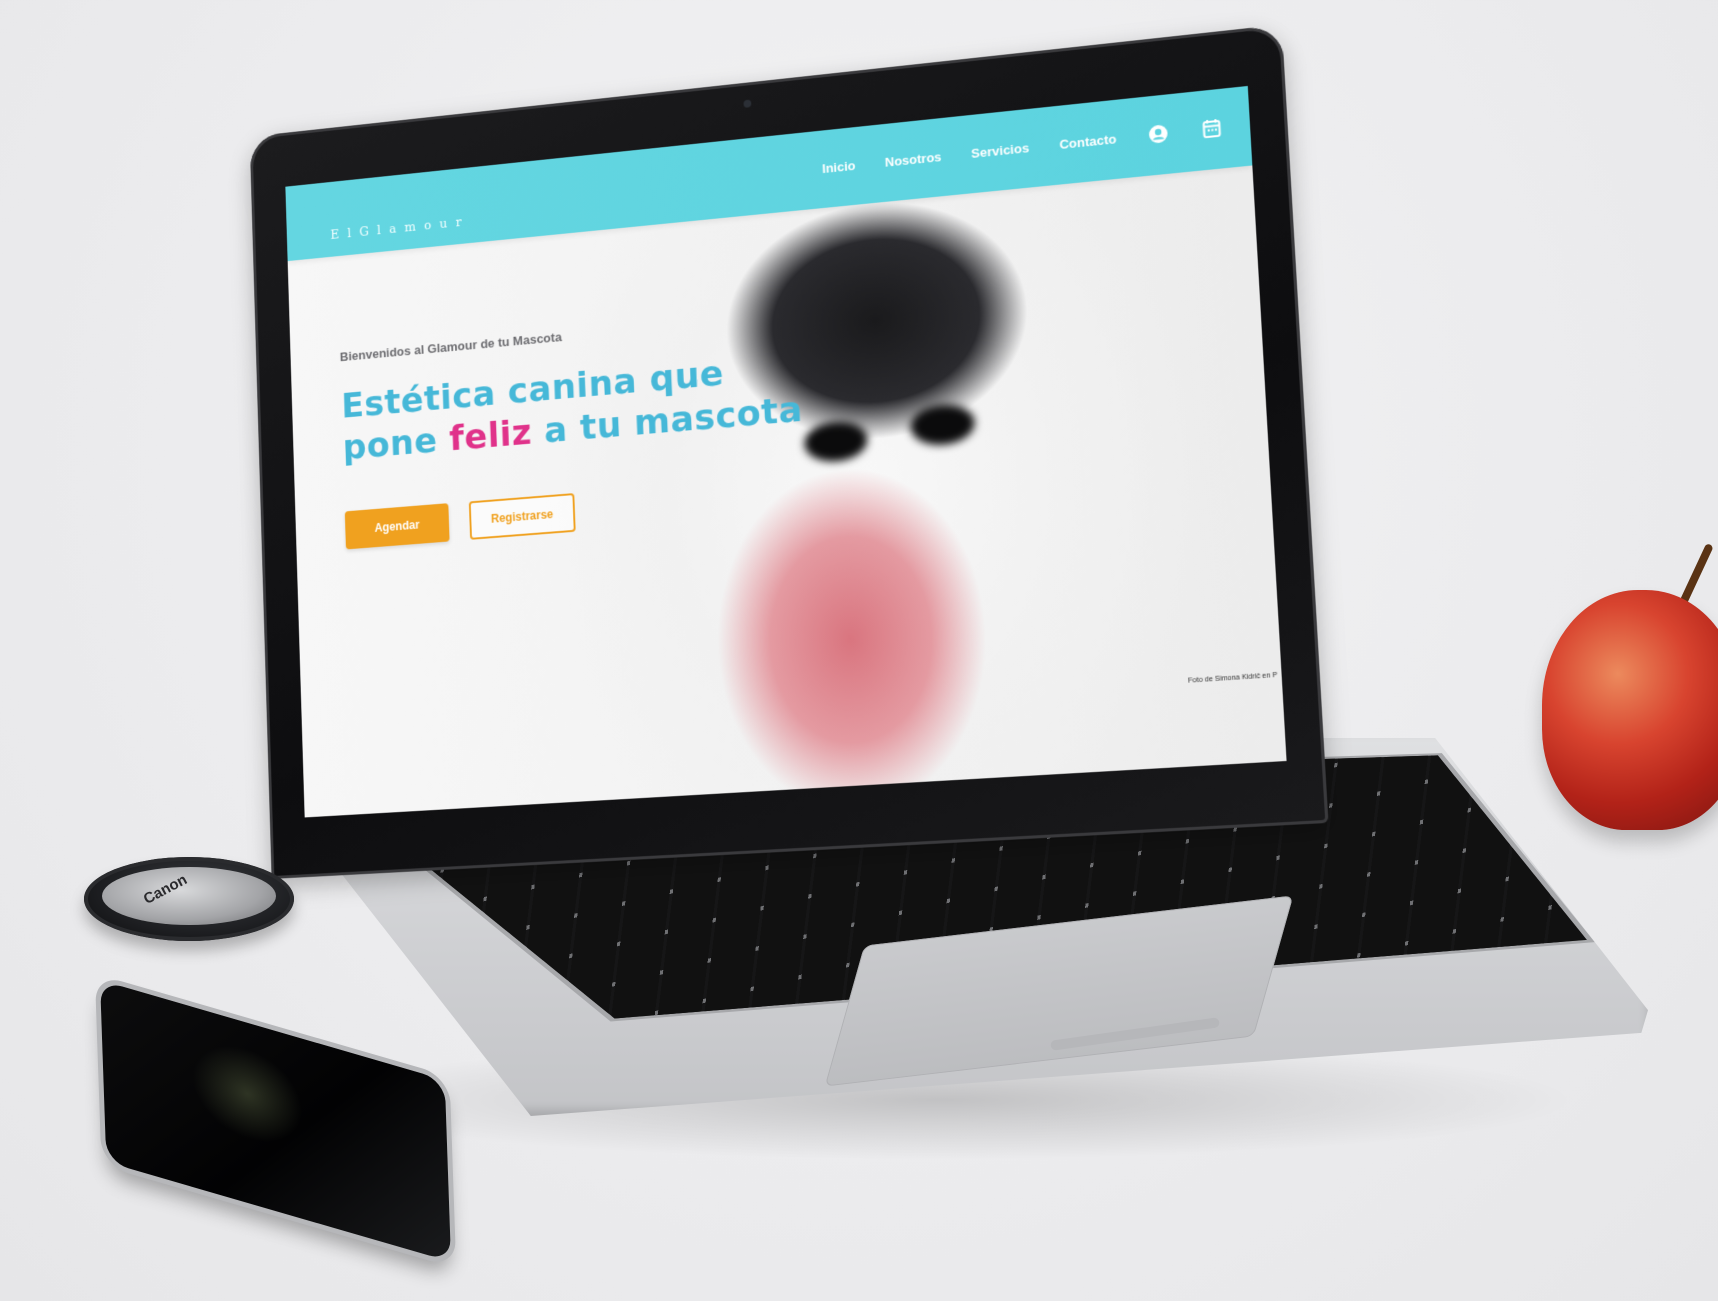  I want to click on dog-nostril-right, so click(942, 425).